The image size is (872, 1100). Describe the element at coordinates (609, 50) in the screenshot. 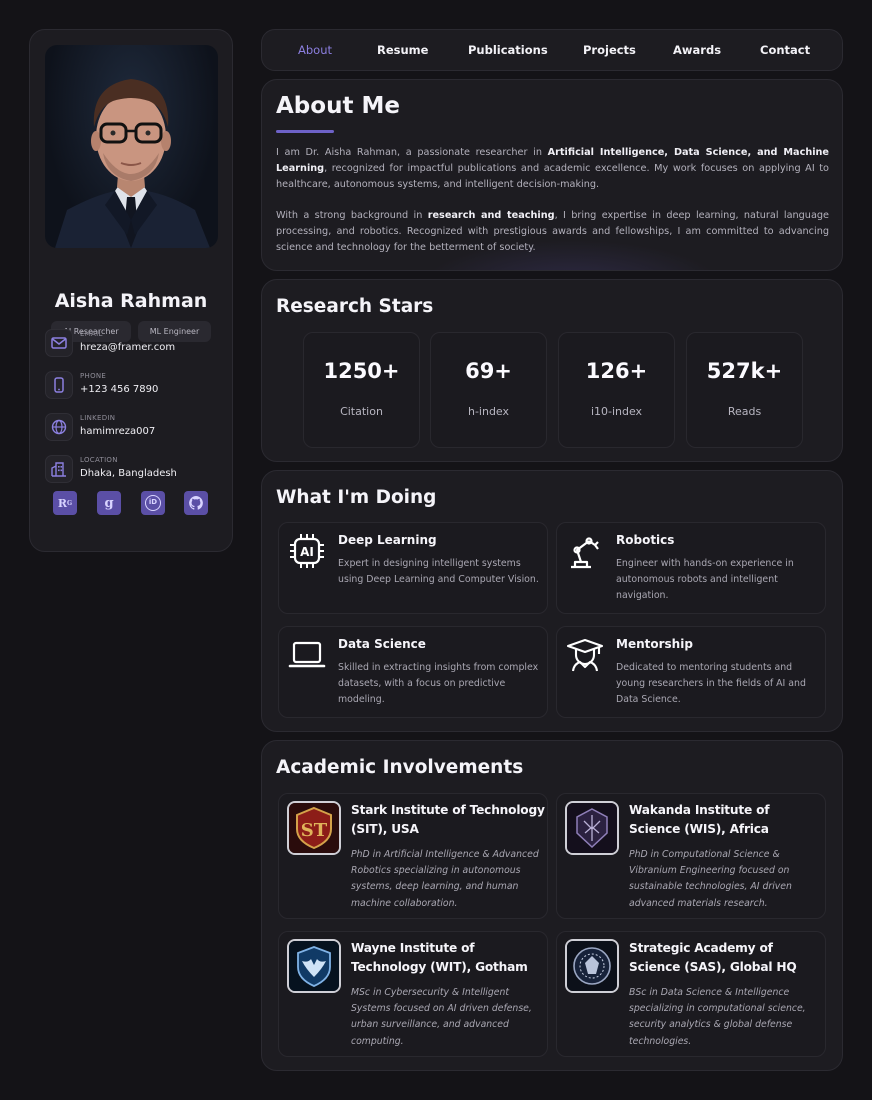

I see `nav-projects: Projects` at that location.